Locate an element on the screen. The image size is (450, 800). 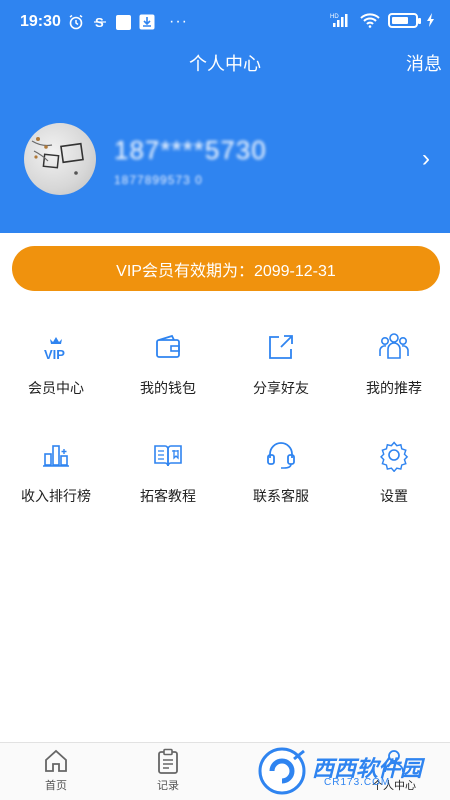
settings-gear-icon is located at coordinates (394, 456).